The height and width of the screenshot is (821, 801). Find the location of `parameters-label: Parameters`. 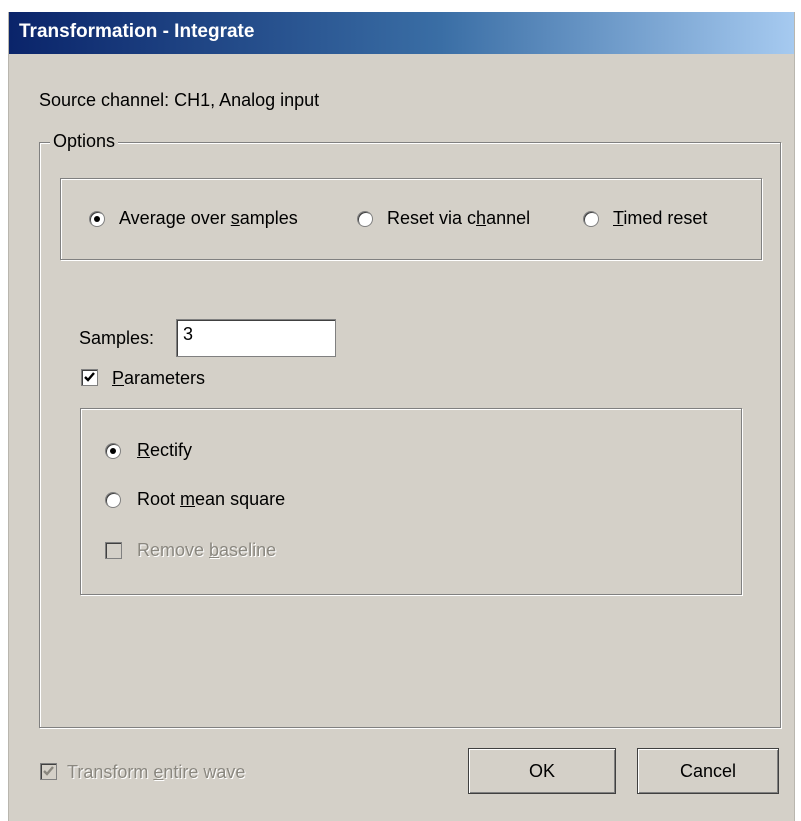

parameters-label: Parameters is located at coordinates (158, 378).